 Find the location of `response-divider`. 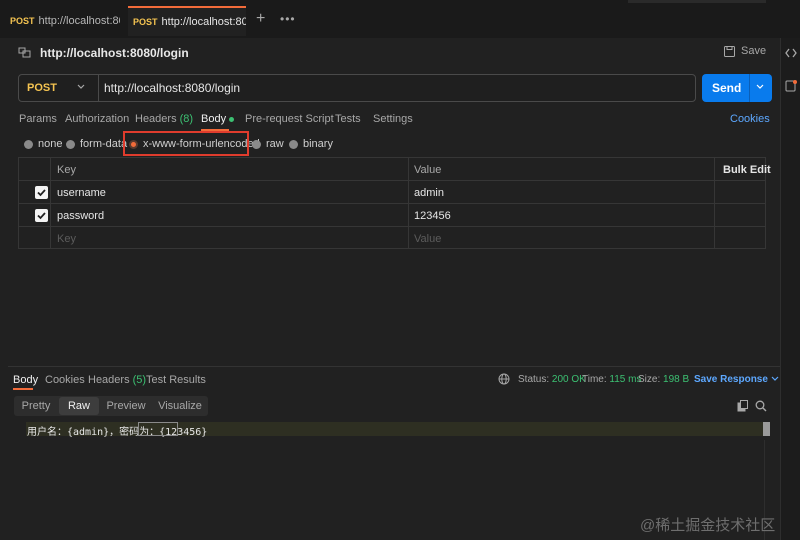

response-divider is located at coordinates (394, 366).